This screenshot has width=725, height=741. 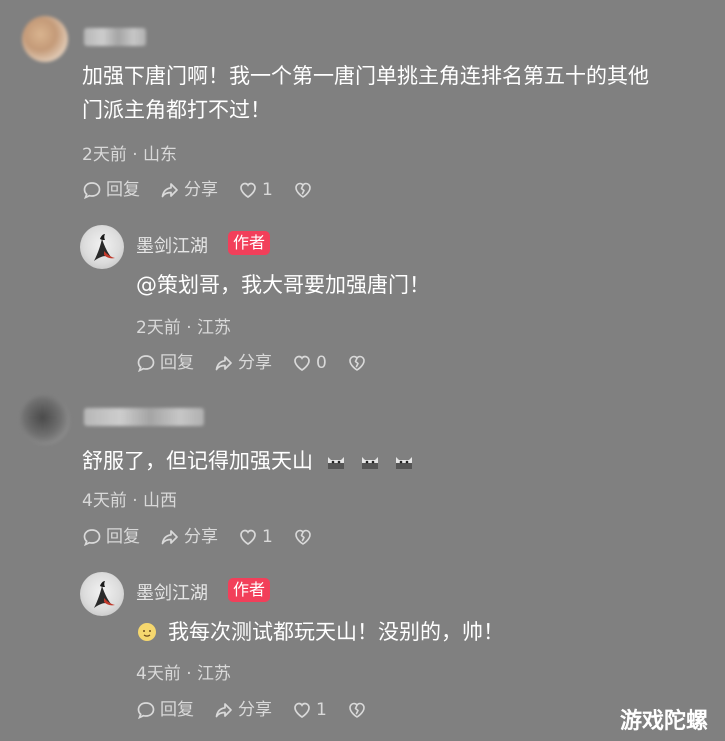 I want to click on reply-text: @策划哥，我大哥要加强唐门！, so click(x=283, y=285).